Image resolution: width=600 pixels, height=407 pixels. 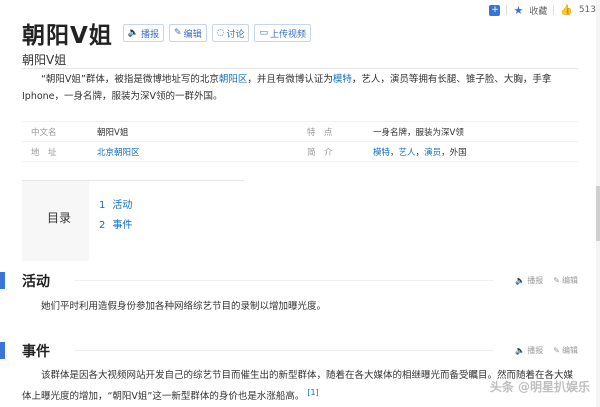 I want to click on discuss-button: ◌ 讨论, so click(x=230, y=33).